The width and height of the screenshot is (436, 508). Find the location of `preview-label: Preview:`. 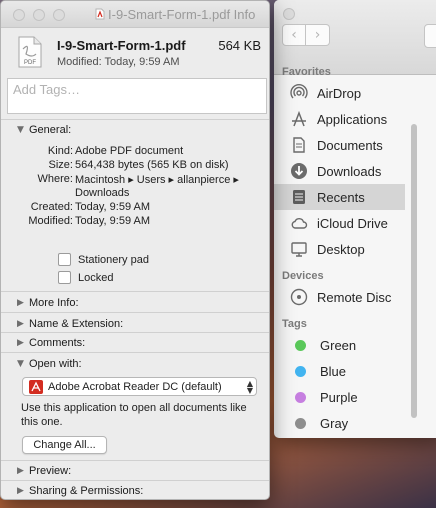

preview-label: Preview: is located at coordinates (50, 471).